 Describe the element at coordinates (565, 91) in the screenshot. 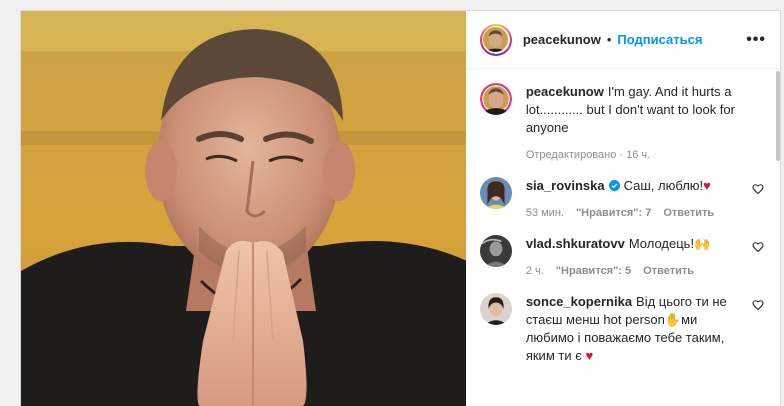

I see `caption-username: peacekunow` at that location.